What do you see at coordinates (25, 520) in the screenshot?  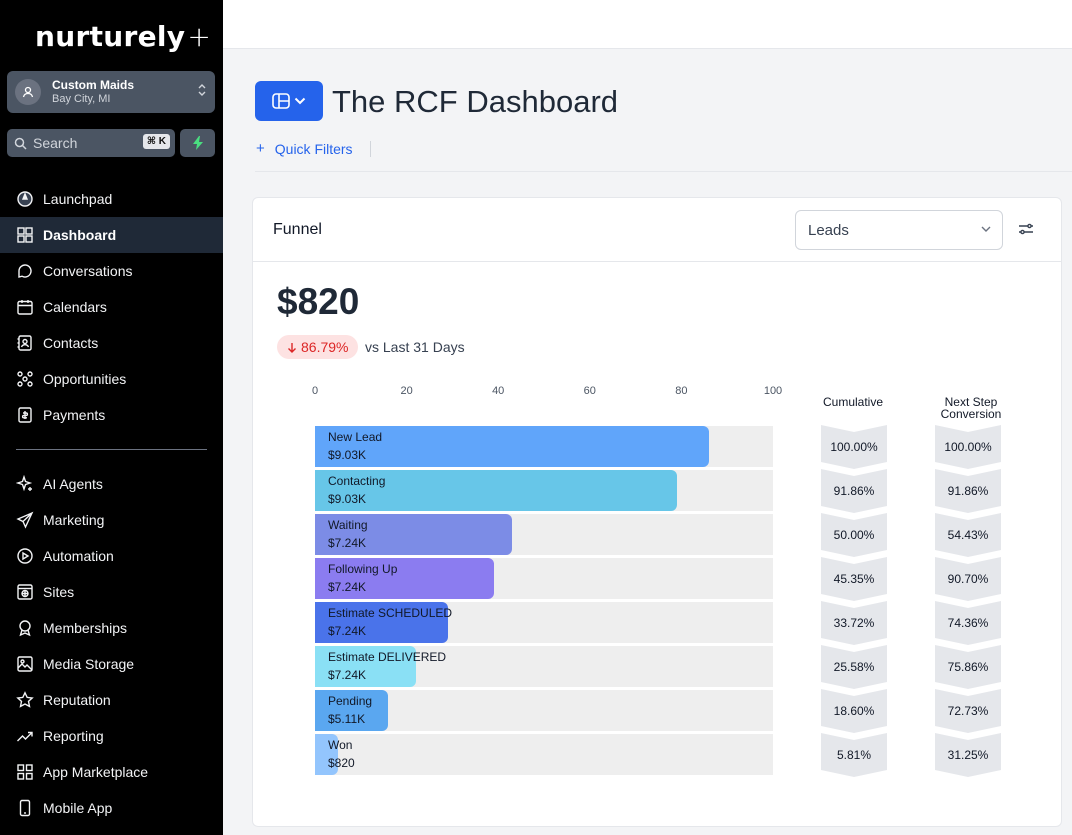 I see `send-icon` at bounding box center [25, 520].